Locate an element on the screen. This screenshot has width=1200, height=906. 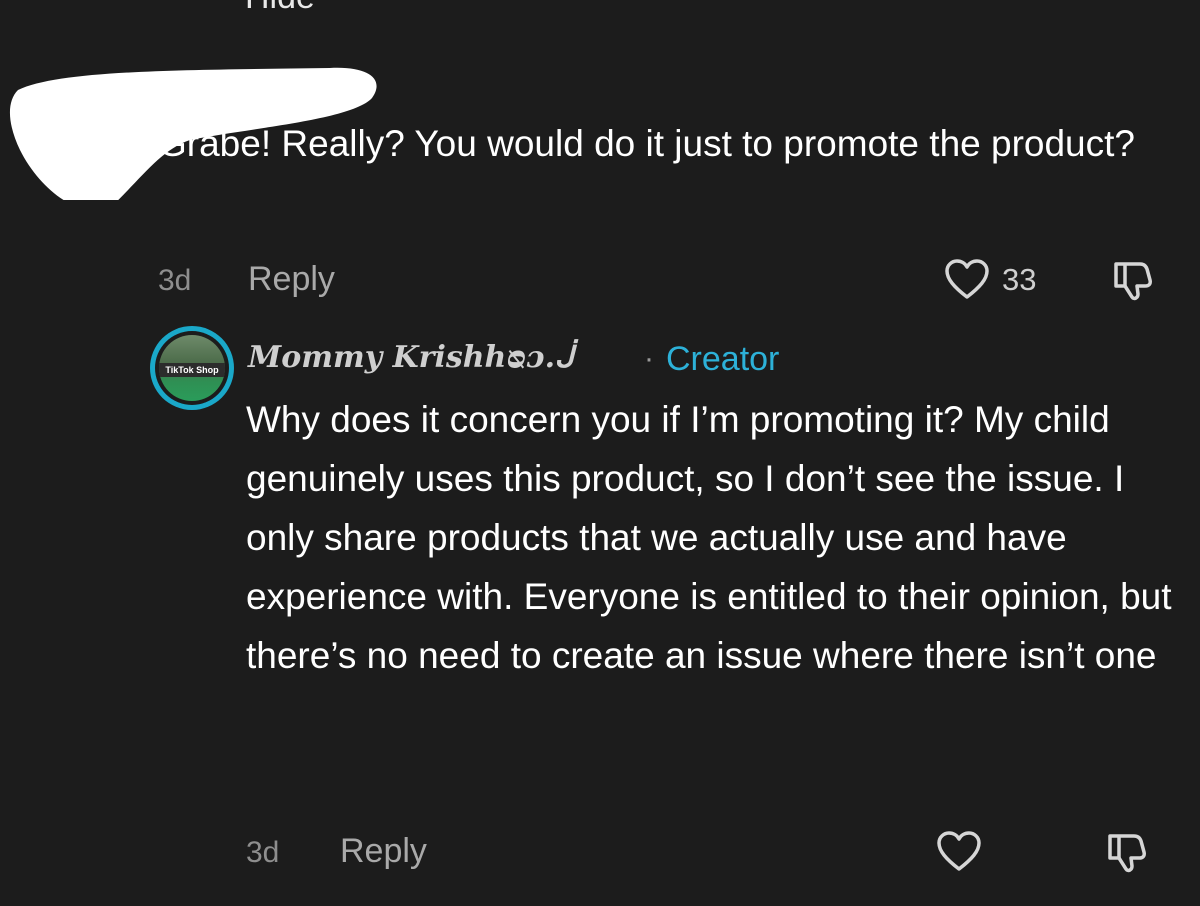
avatar-image: TikTok Shop is located at coordinates (192, 368).